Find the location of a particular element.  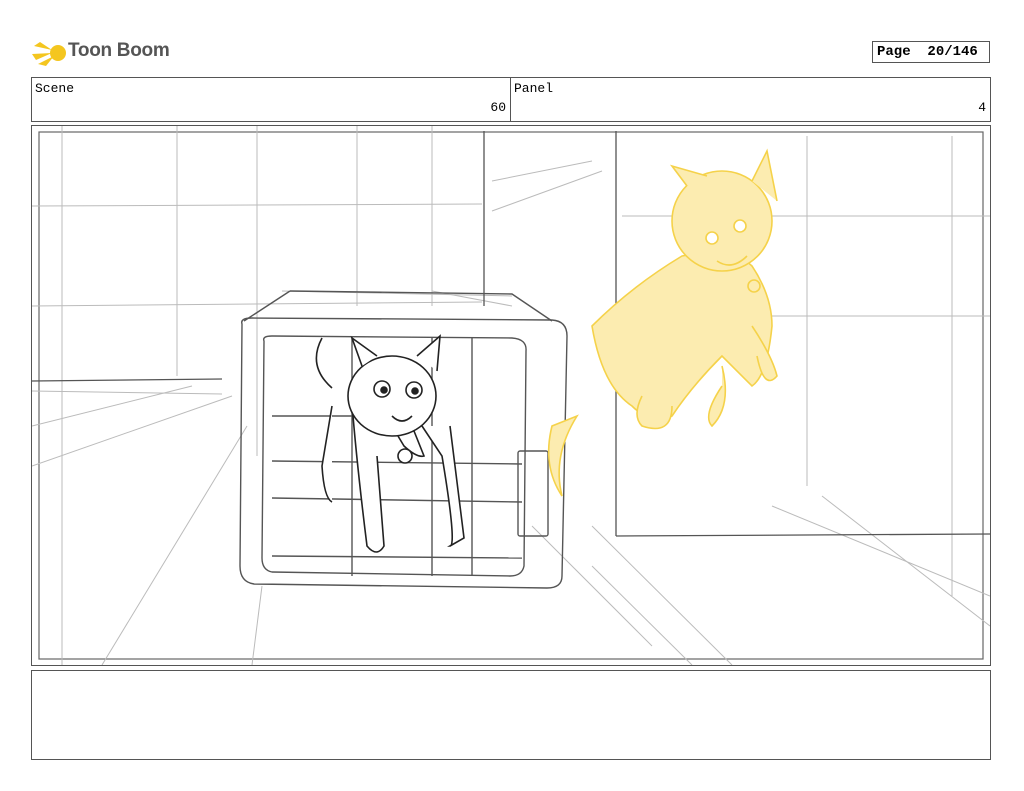

notes-area is located at coordinates (511, 715).